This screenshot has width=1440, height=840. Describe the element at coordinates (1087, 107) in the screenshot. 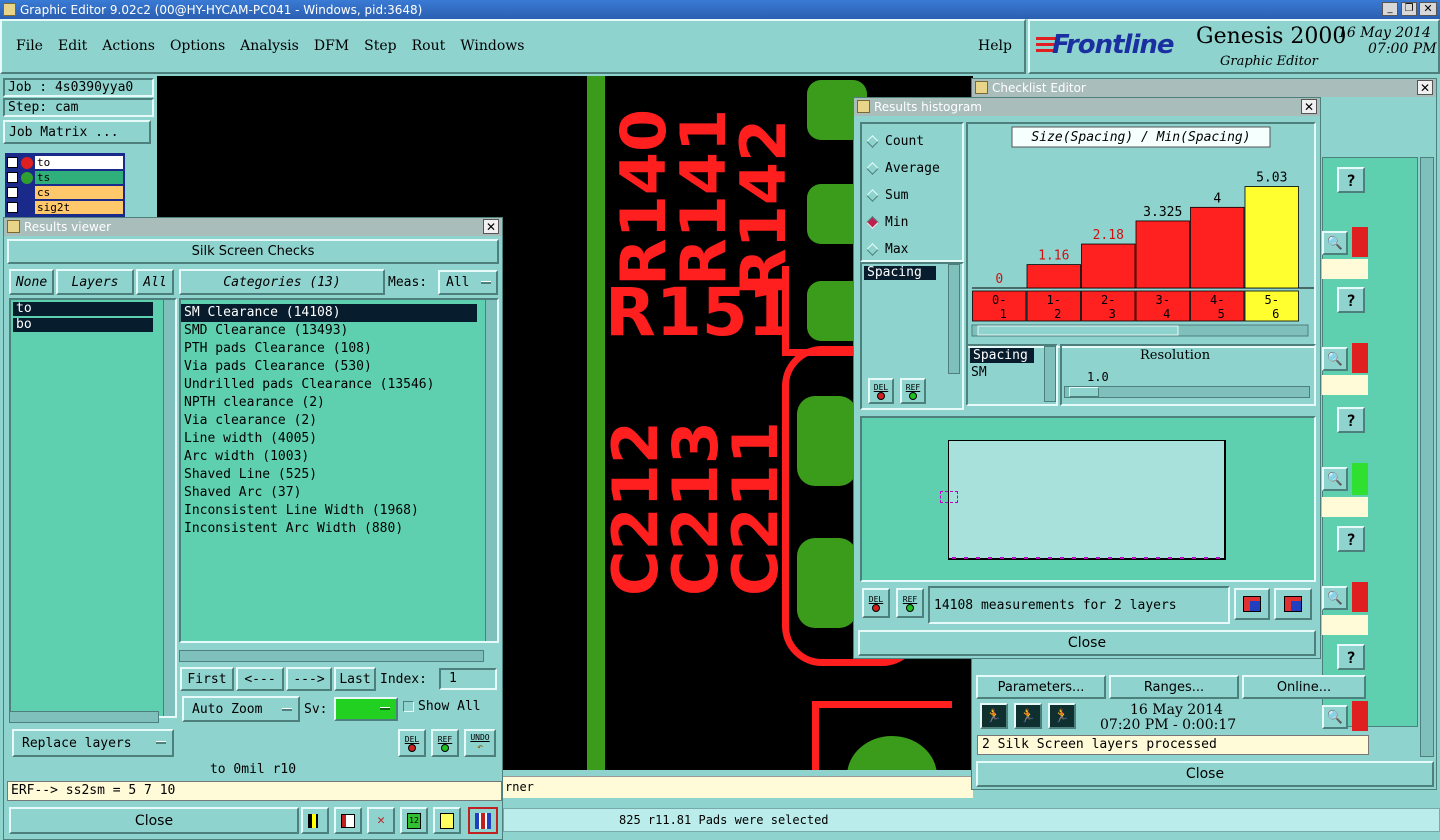

I see `histogram-titlebar: Results histogram ✕` at that location.